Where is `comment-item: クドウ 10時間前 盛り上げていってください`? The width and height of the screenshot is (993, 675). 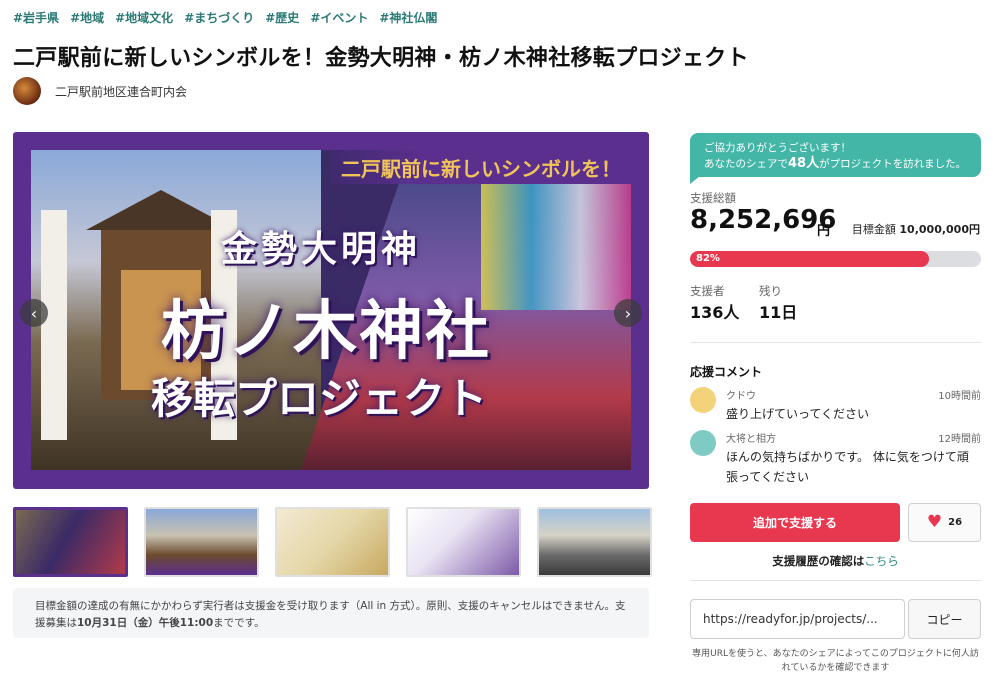 comment-item: クドウ 10時間前 盛り上げていってください is located at coordinates (835, 405).